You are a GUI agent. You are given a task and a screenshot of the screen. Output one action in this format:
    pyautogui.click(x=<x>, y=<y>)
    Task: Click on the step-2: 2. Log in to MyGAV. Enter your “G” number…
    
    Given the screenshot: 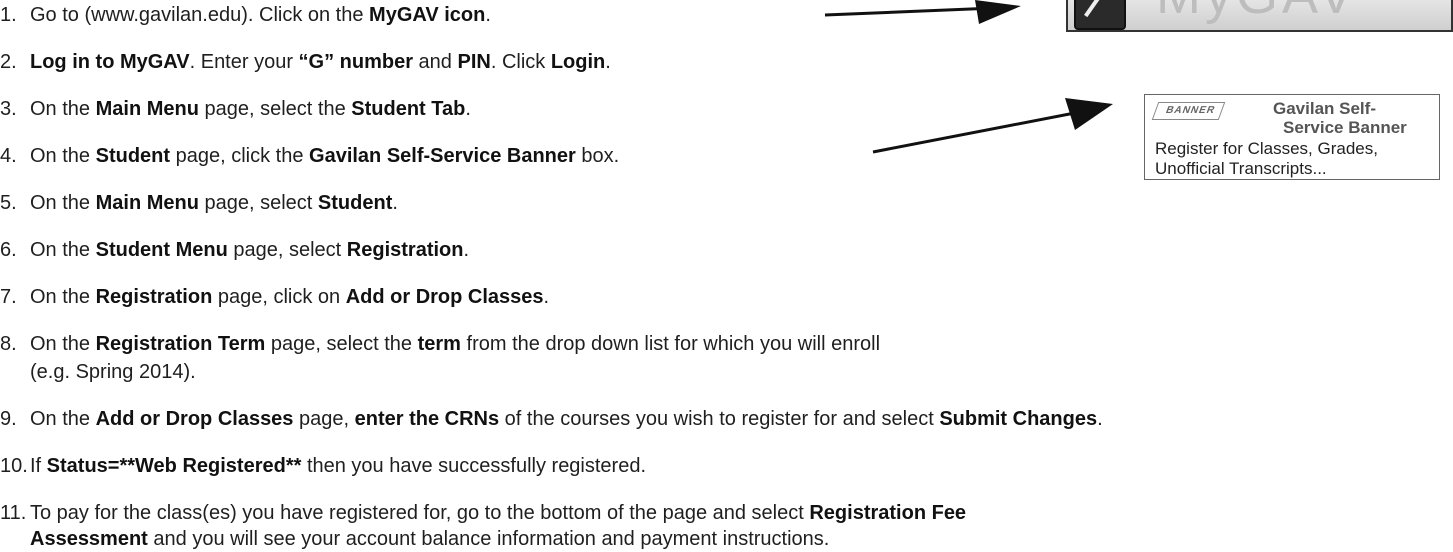 What is the action you would take?
    pyautogui.click(x=305, y=62)
    